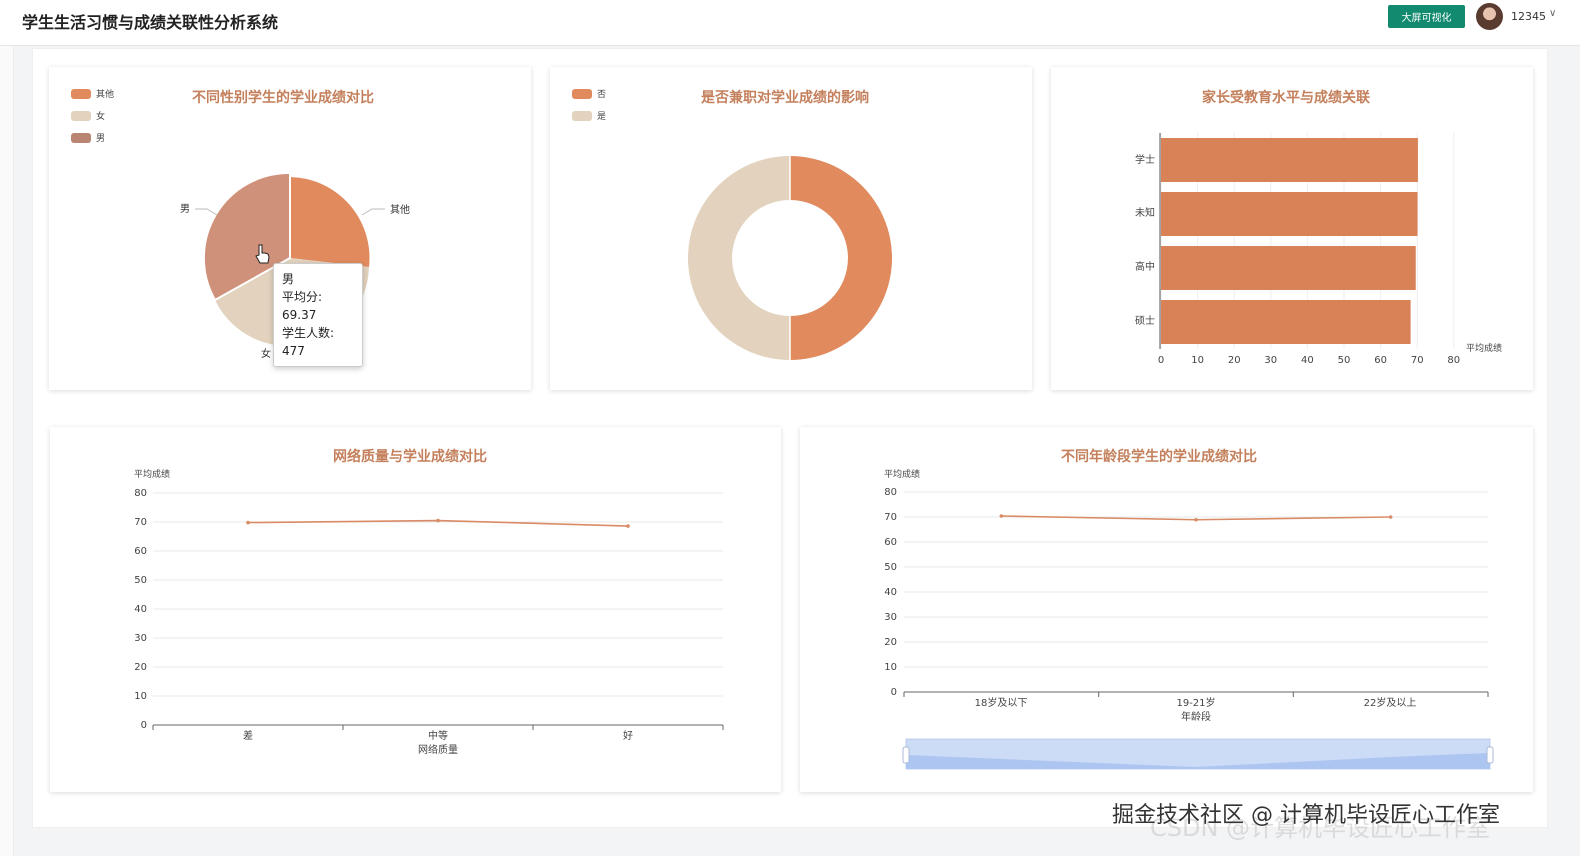 This screenshot has width=1580, height=856. I want to click on x-category-labels: 差 中等 好, so click(438, 735).